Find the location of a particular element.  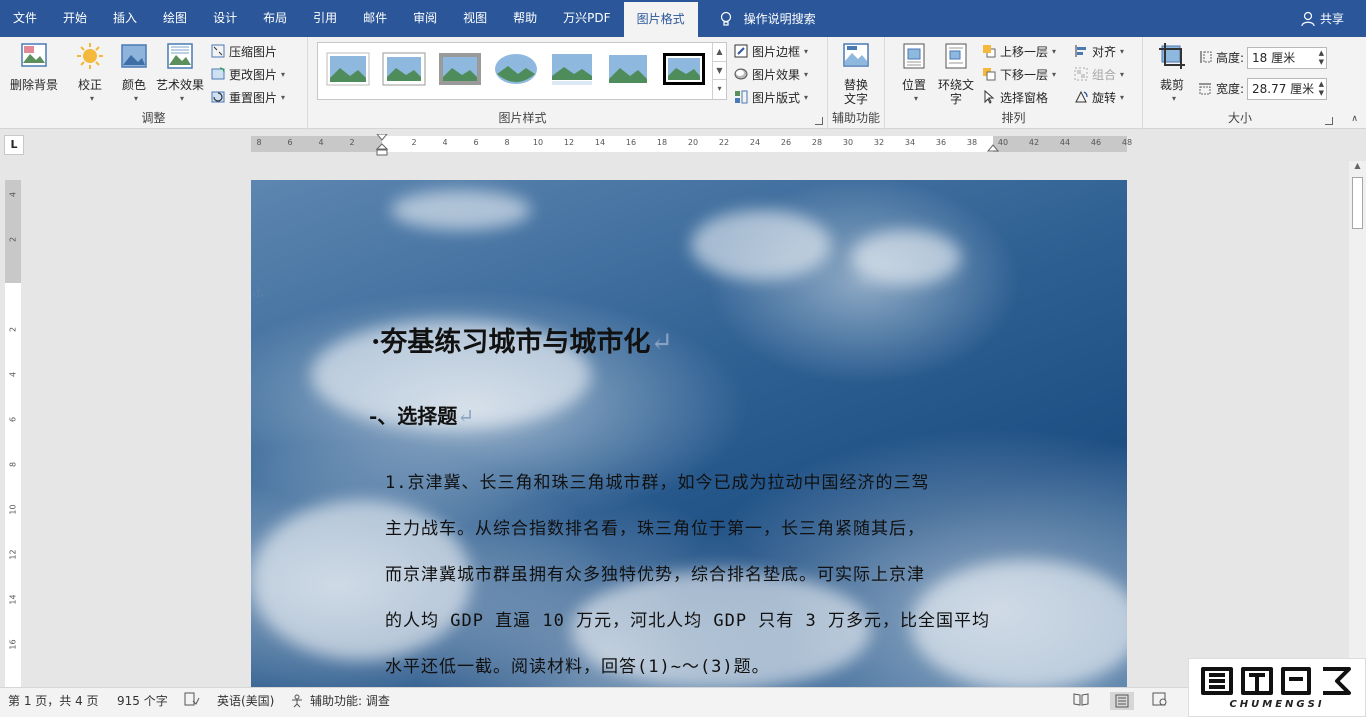

corrections-button: 校正 ▾ is located at coordinates (90, 73).